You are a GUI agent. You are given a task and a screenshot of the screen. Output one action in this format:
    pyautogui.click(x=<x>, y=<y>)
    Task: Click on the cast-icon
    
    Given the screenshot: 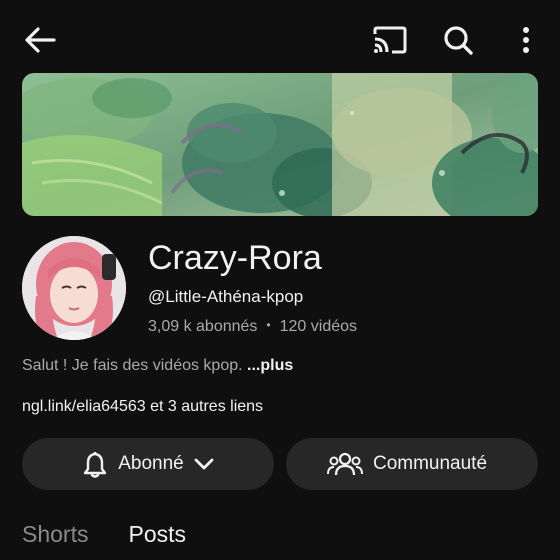 What is the action you would take?
    pyautogui.click(x=390, y=40)
    